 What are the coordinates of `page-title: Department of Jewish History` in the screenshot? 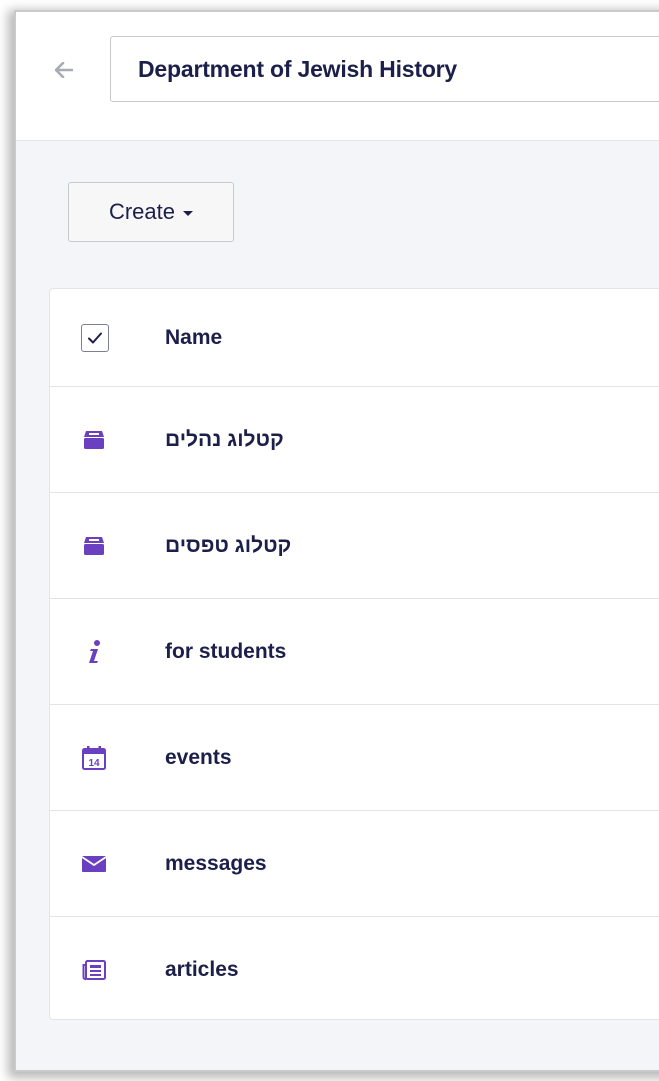 It's located at (298, 68).